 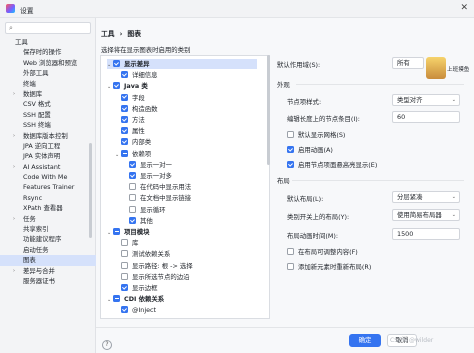 I want to click on sidebar-item: 共享索引, so click(x=48, y=229).